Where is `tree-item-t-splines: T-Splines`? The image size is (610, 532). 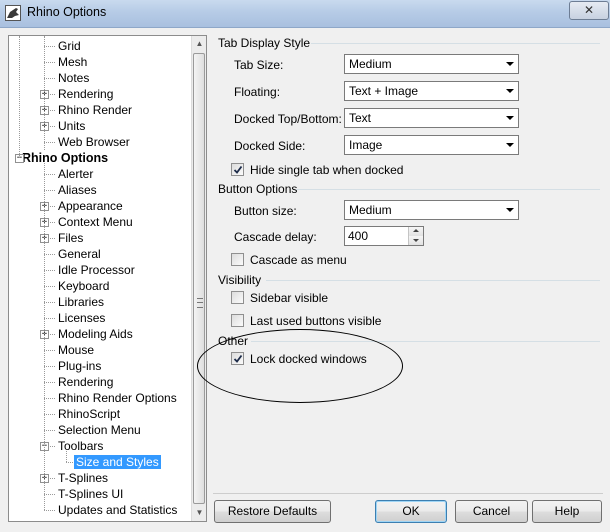
tree-item-t-splines: T-Splines is located at coordinates (83, 478).